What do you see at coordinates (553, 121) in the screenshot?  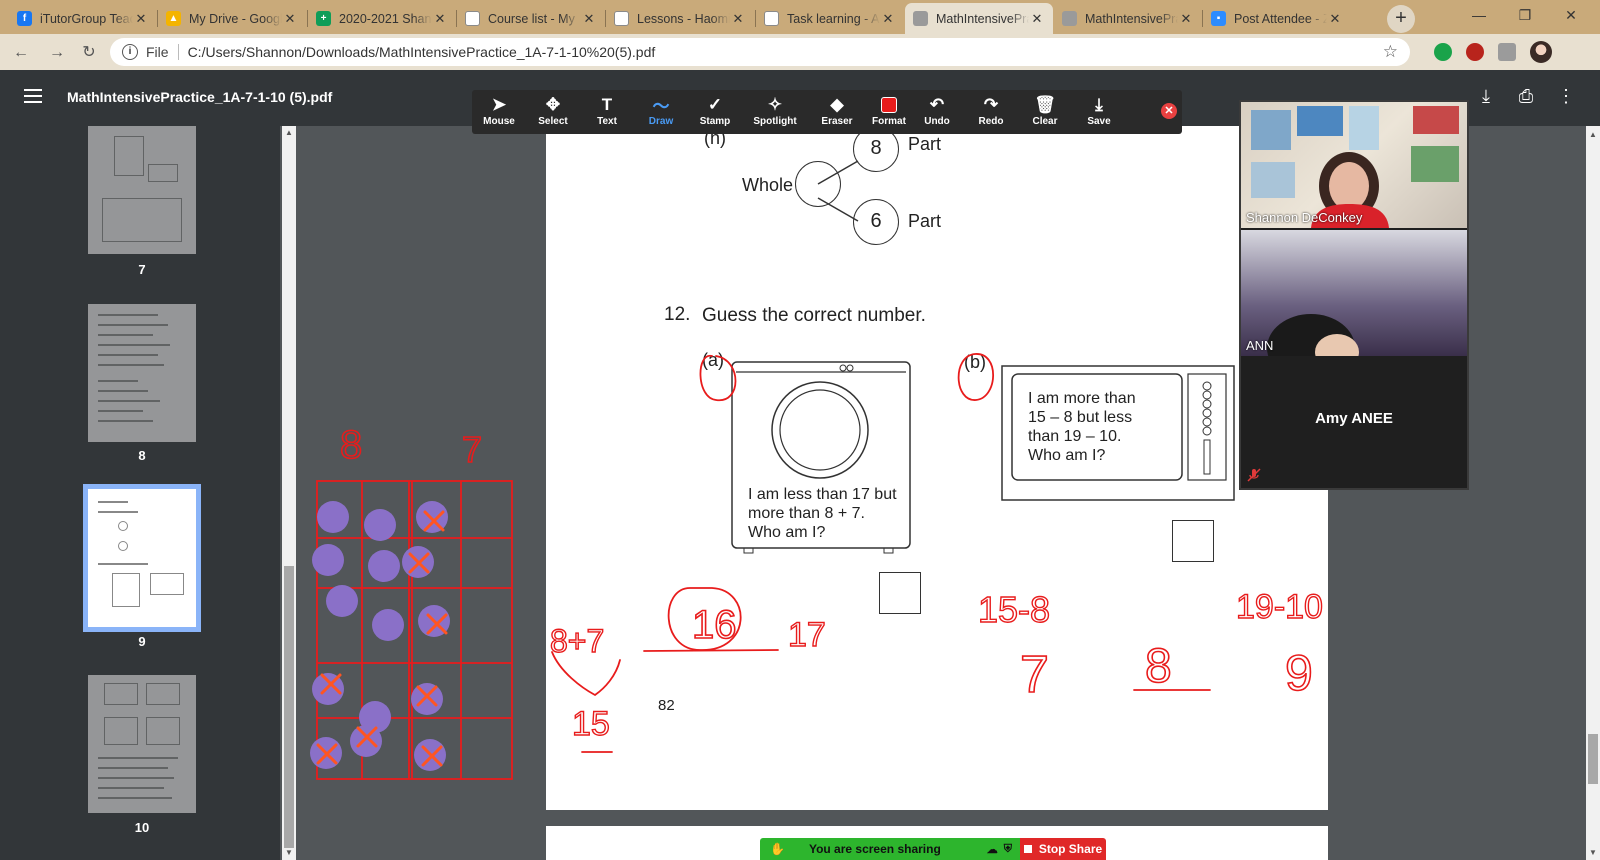 I see `tool-label: Select` at bounding box center [553, 121].